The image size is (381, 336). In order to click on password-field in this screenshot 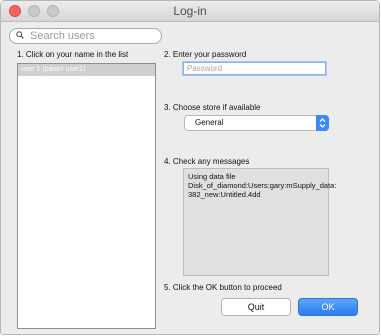, I will do `click(254, 68)`.